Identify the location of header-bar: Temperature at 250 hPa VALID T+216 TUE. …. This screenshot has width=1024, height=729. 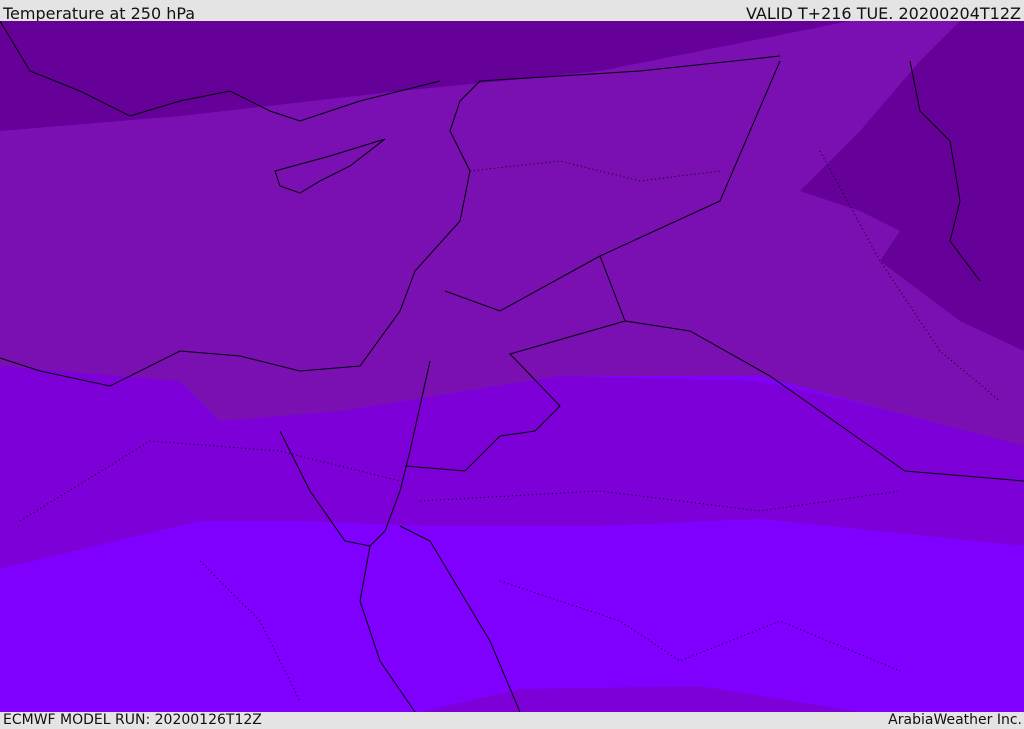
(512, 11).